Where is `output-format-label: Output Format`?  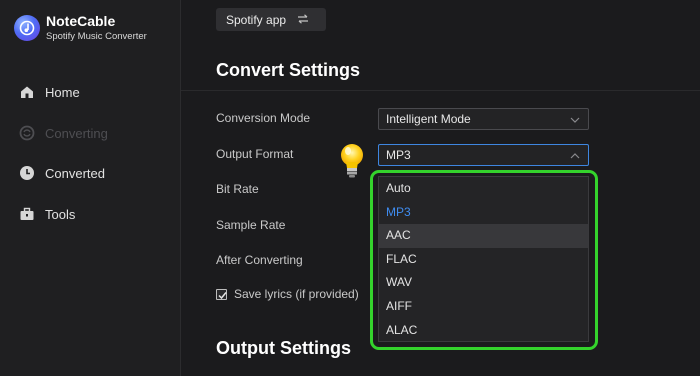 output-format-label: Output Format is located at coordinates (255, 154).